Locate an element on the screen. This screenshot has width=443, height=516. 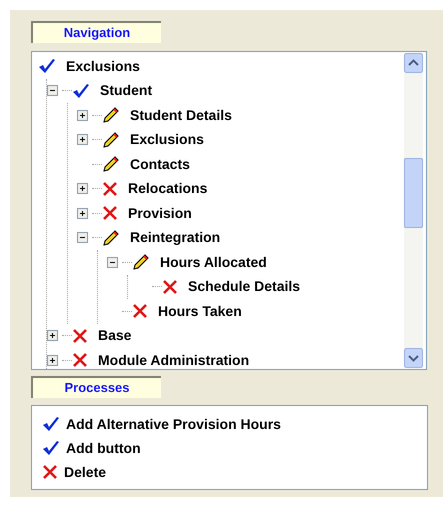
tree-item: Provision is located at coordinates (160, 213).